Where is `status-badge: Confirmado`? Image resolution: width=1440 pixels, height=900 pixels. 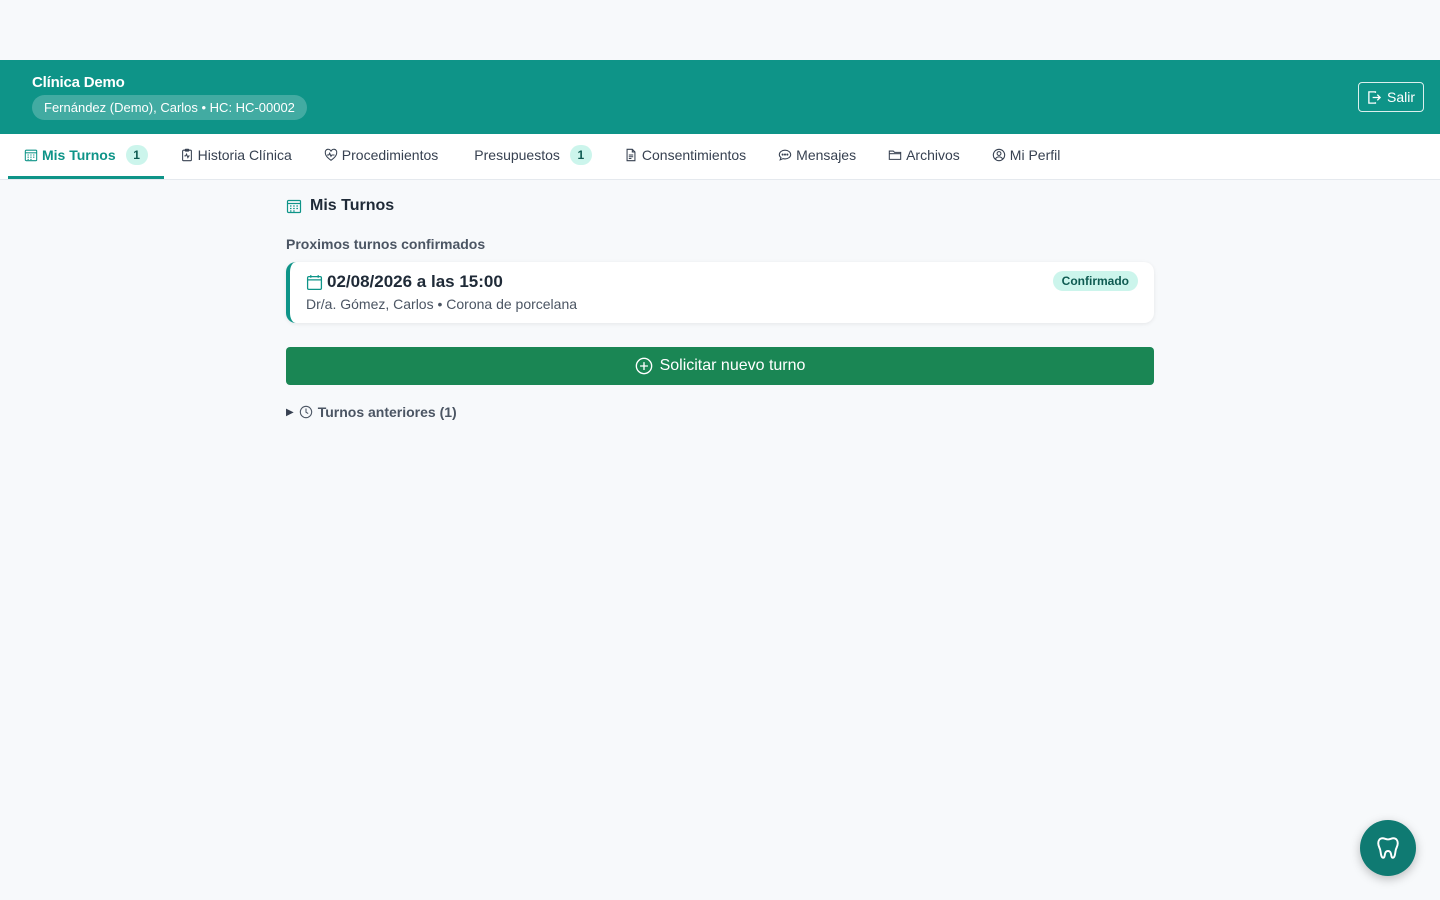
status-badge: Confirmado is located at coordinates (1095, 281).